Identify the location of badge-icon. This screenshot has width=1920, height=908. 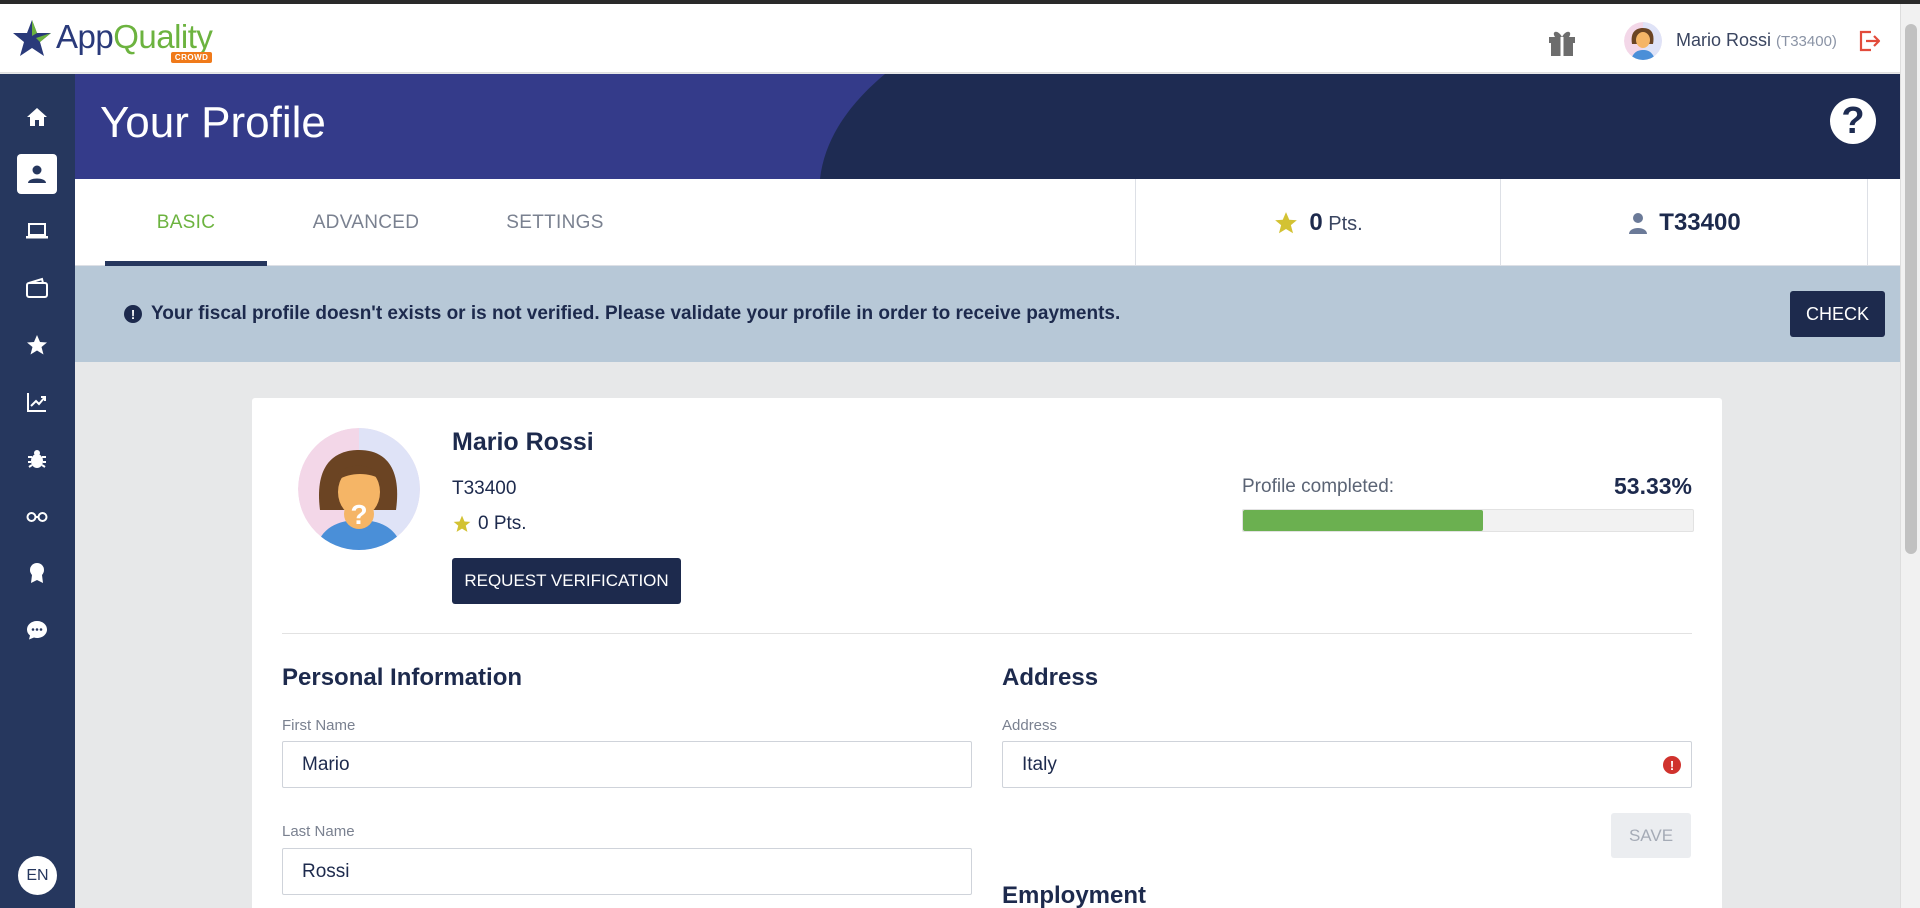
(37, 573).